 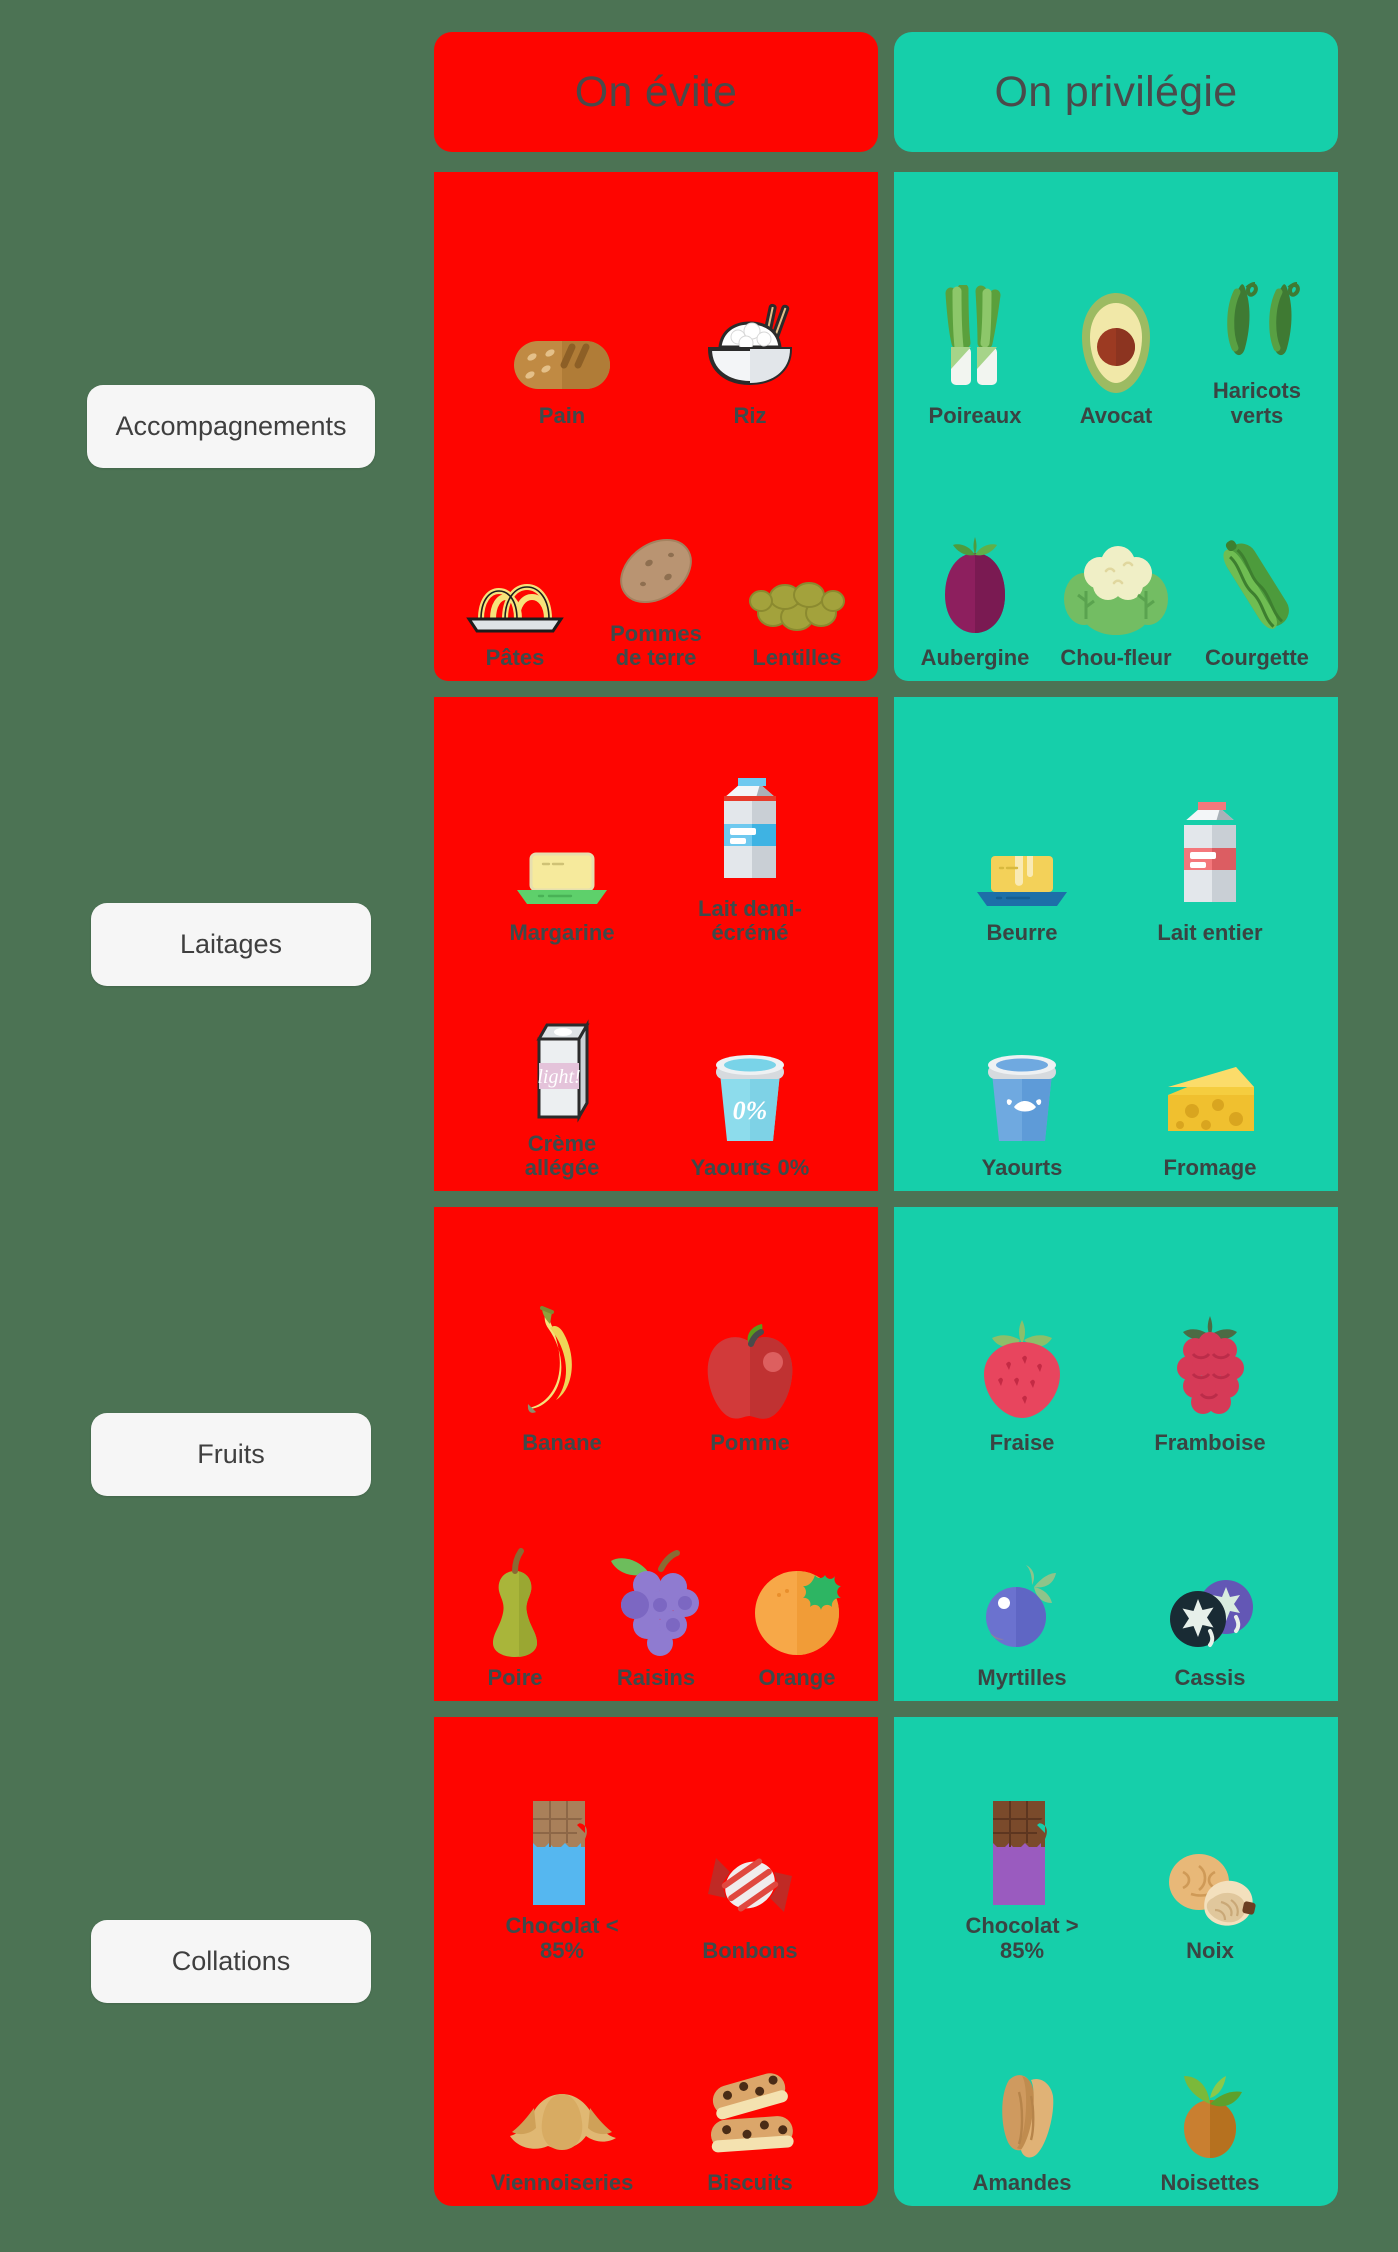 What do you see at coordinates (656, 588) in the screenshot?
I see `item-pommes-de-terre: Pommes de terre` at bounding box center [656, 588].